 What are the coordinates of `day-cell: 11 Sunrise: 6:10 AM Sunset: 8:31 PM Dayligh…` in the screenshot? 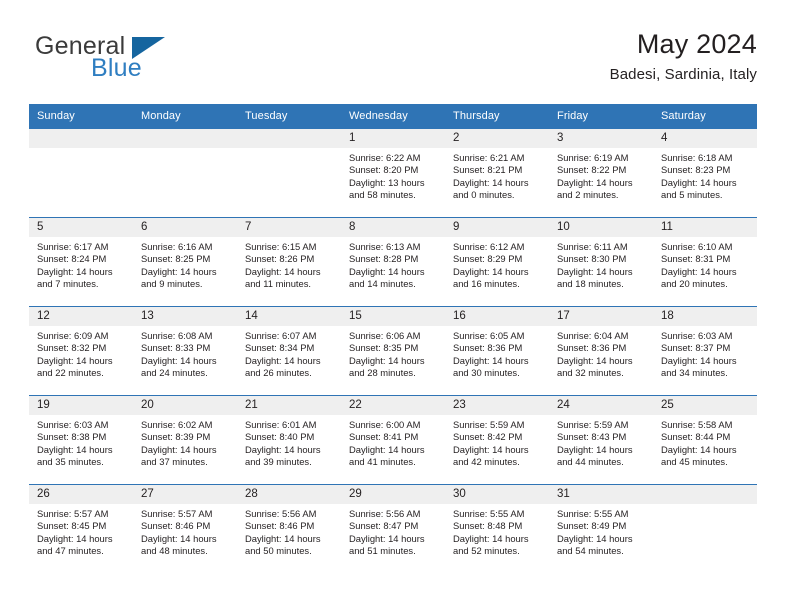 It's located at (705, 262).